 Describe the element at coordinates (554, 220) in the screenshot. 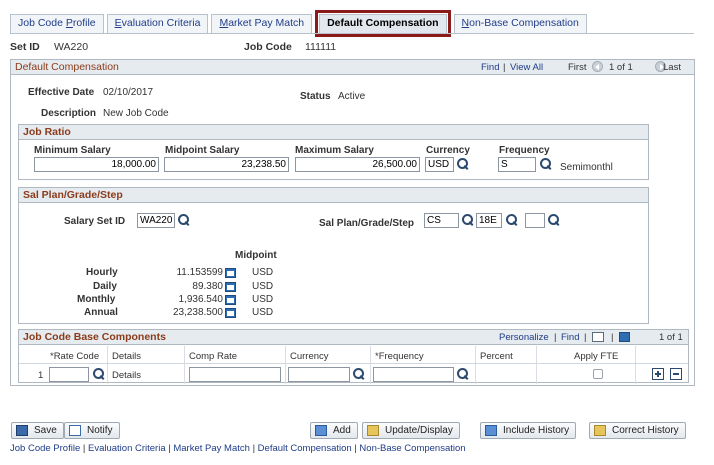

I see `step-search-icon` at that location.